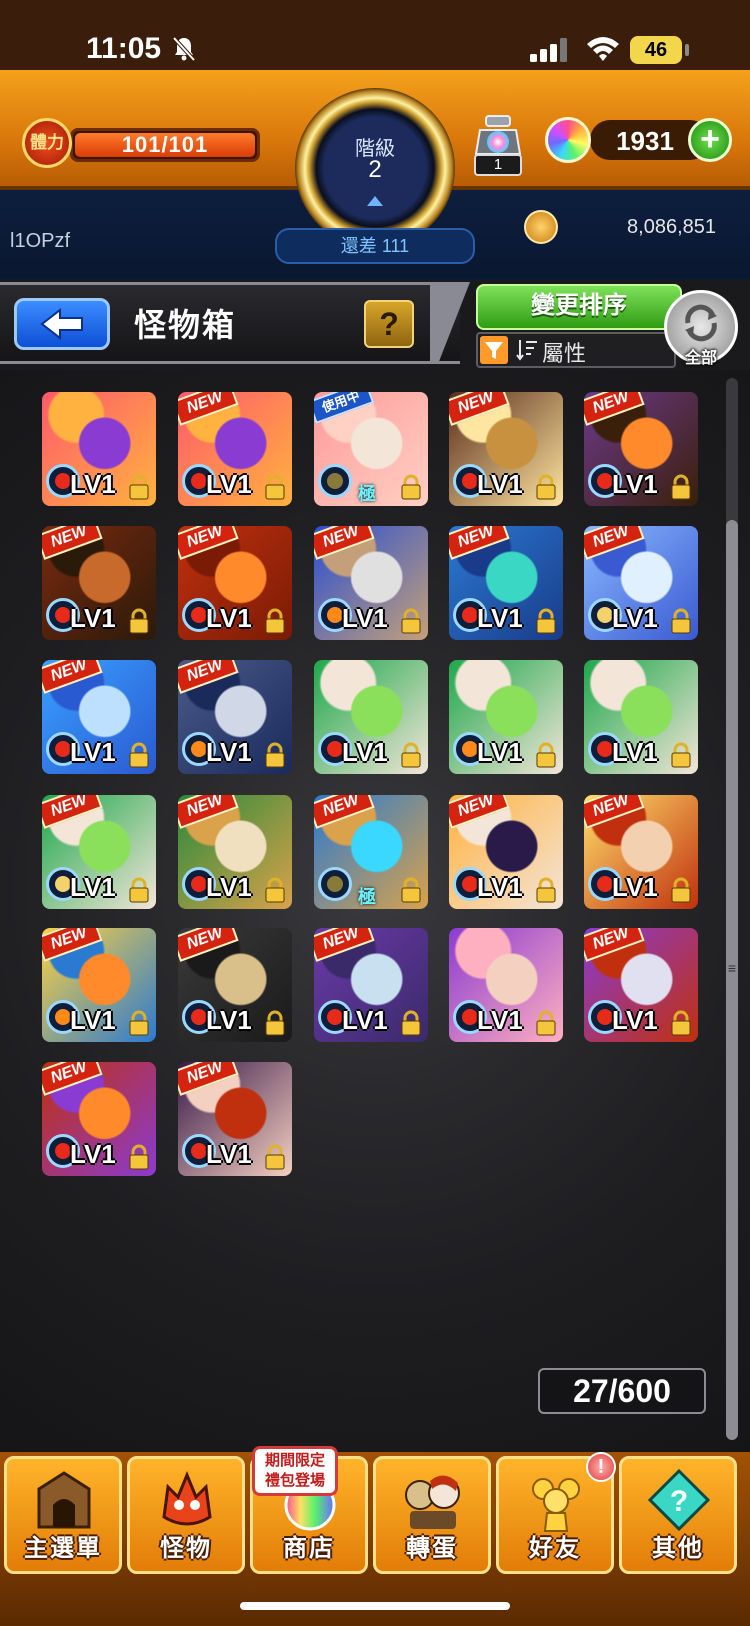 The width and height of the screenshot is (750, 1626). Describe the element at coordinates (710, 140) in the screenshot. I see `add-orbs-button: +` at that location.